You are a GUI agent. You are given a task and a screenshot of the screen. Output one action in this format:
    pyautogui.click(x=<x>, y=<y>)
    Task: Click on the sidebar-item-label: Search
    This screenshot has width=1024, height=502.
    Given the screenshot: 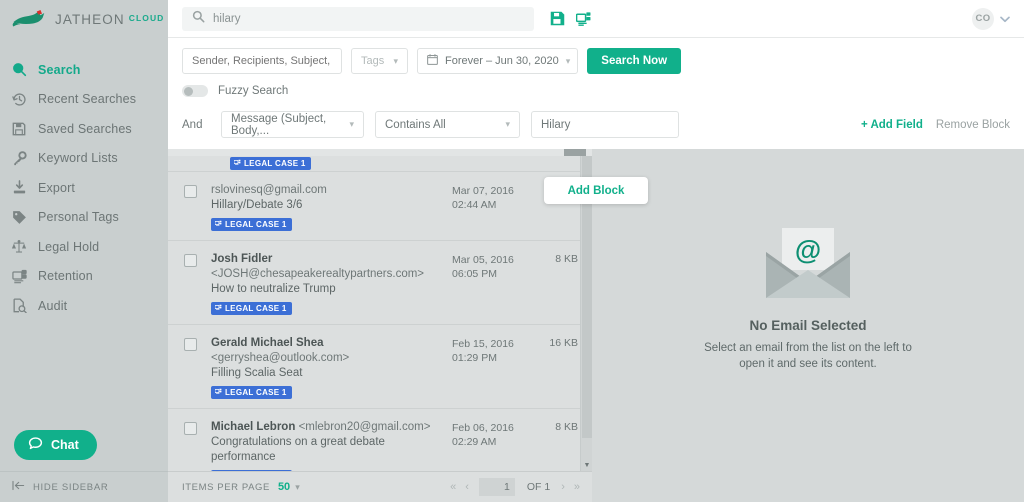 What is the action you would take?
    pyautogui.click(x=59, y=69)
    